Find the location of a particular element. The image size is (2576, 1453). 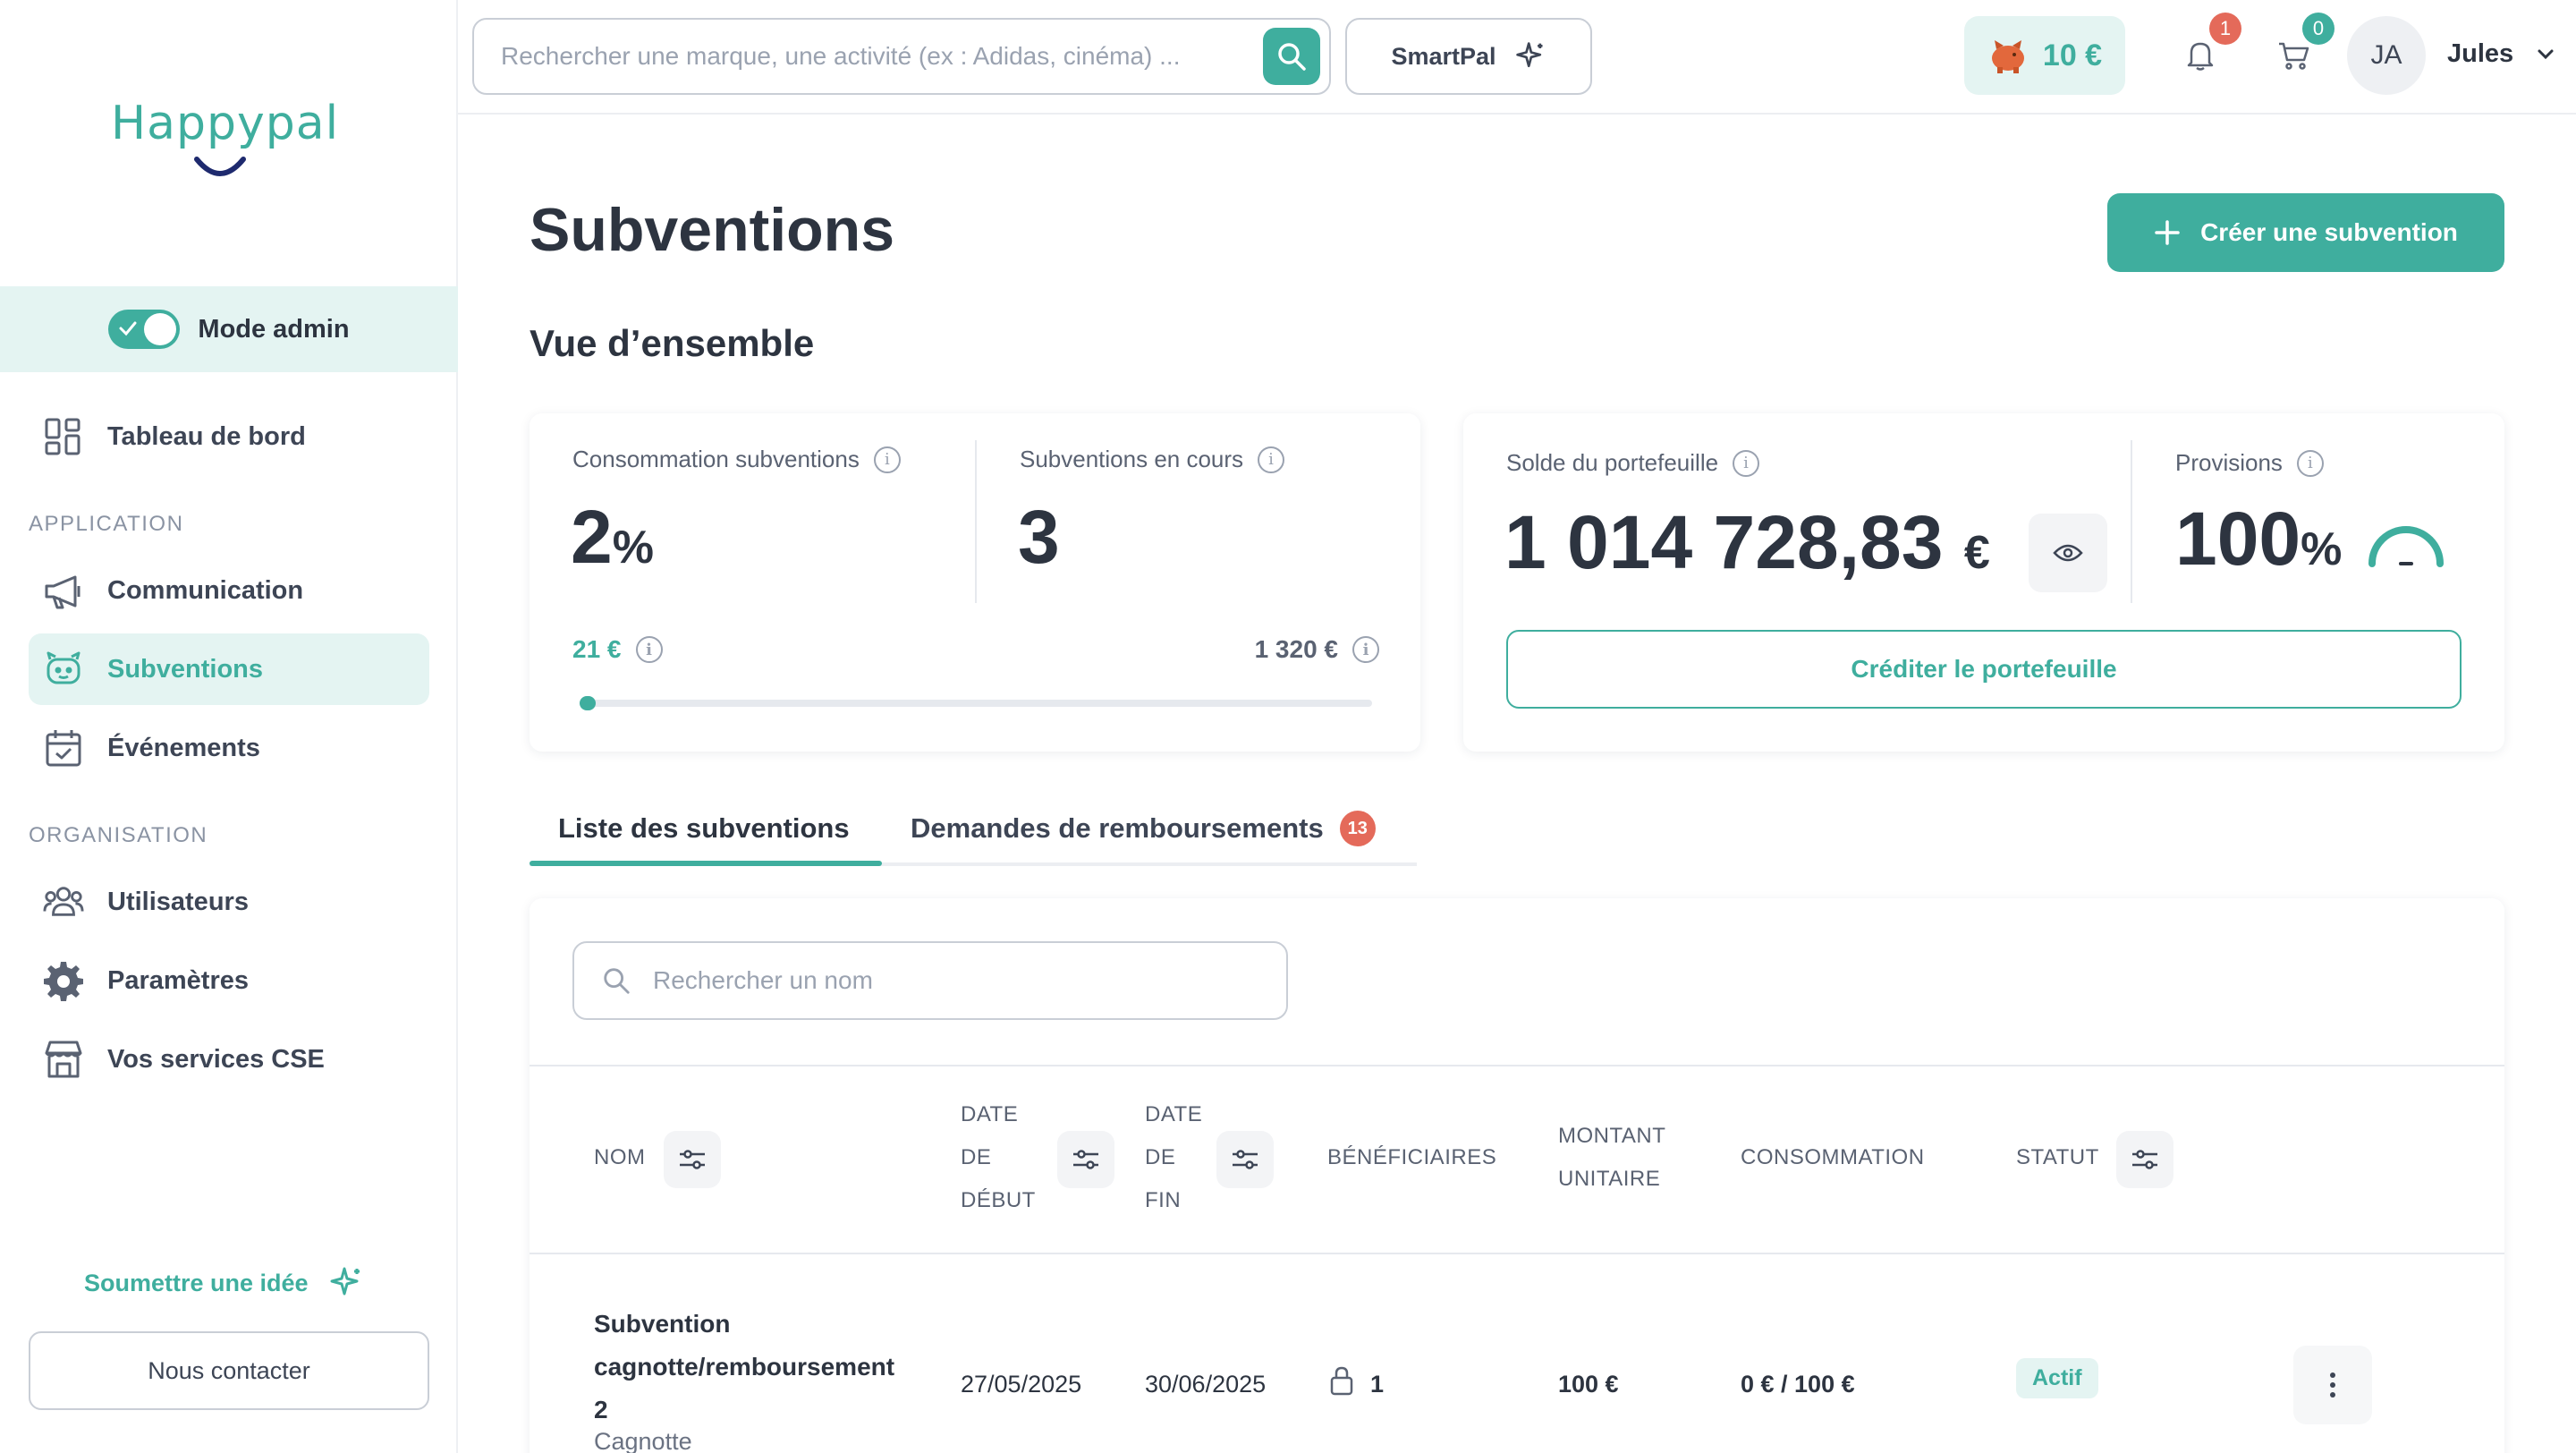

piggy-bank-icon is located at coordinates (63, 669).